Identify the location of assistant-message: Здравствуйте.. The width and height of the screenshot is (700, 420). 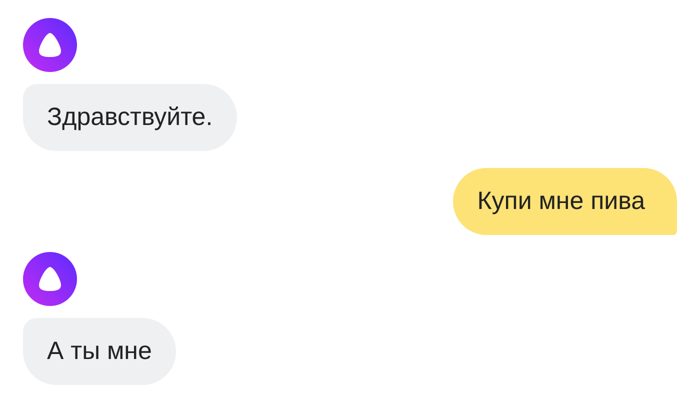
(130, 117).